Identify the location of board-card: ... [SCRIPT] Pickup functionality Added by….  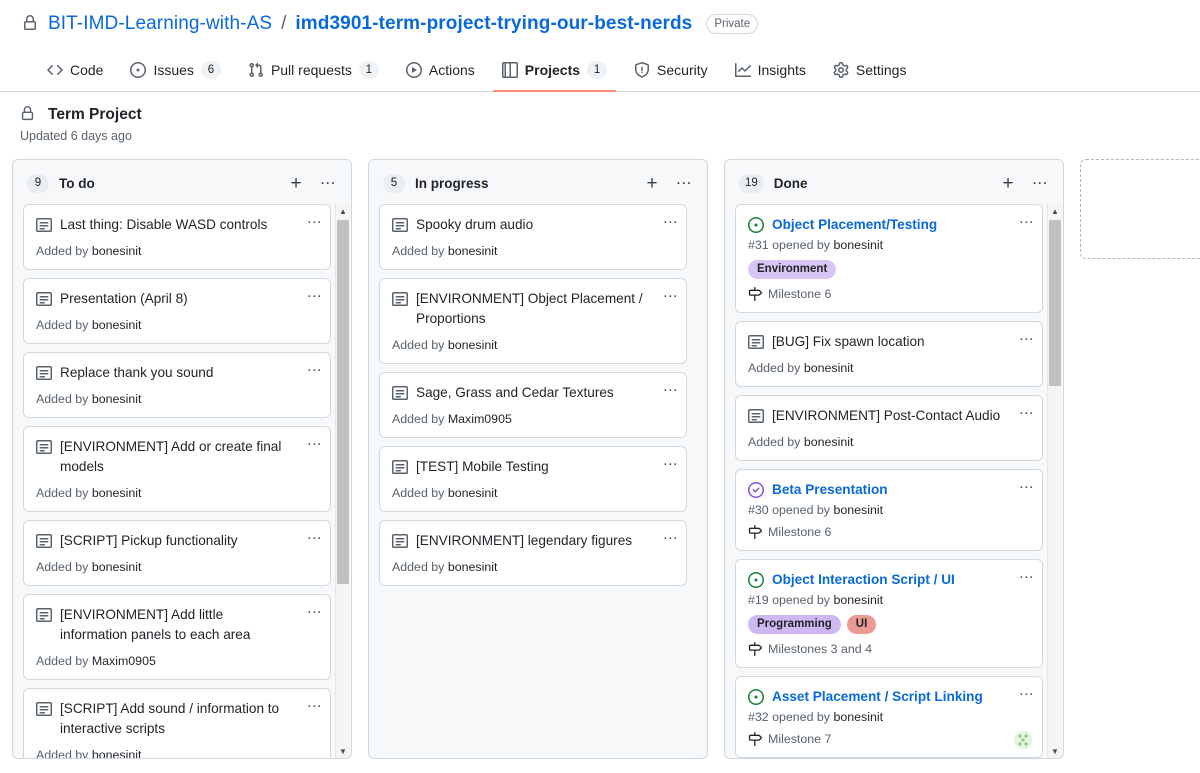
(177, 553).